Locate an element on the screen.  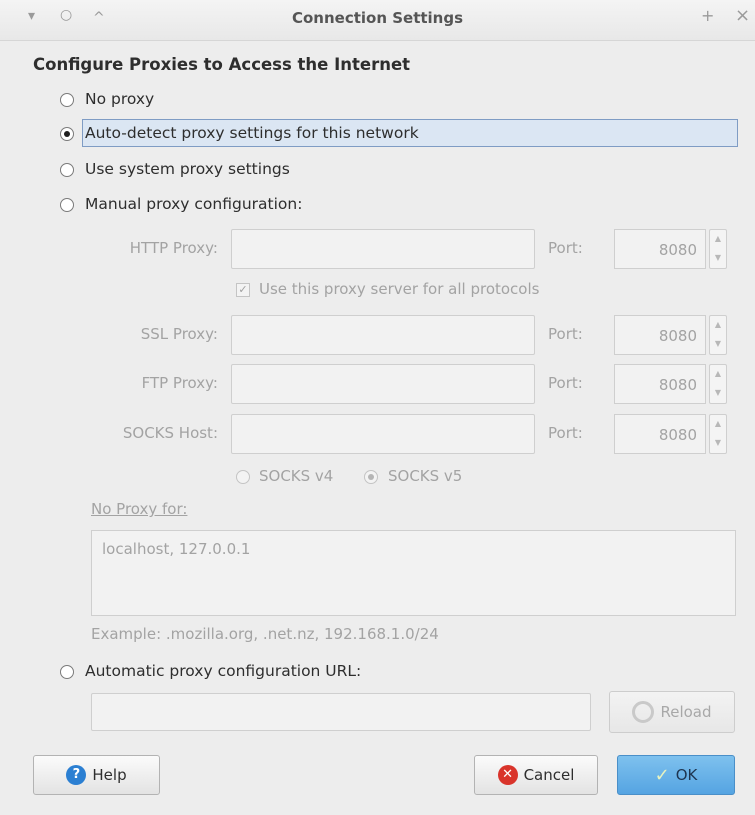
socks-host-label: SOCKS Host: is located at coordinates (170, 433).